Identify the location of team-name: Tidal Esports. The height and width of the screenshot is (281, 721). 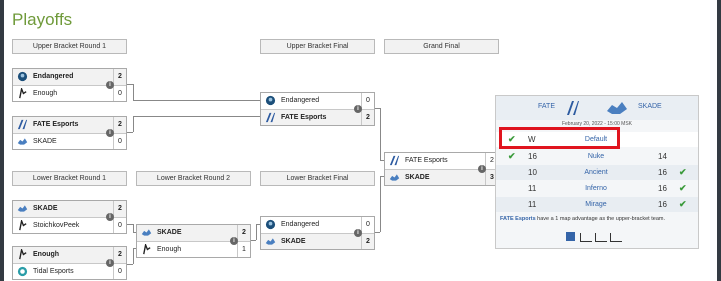
(53, 271).